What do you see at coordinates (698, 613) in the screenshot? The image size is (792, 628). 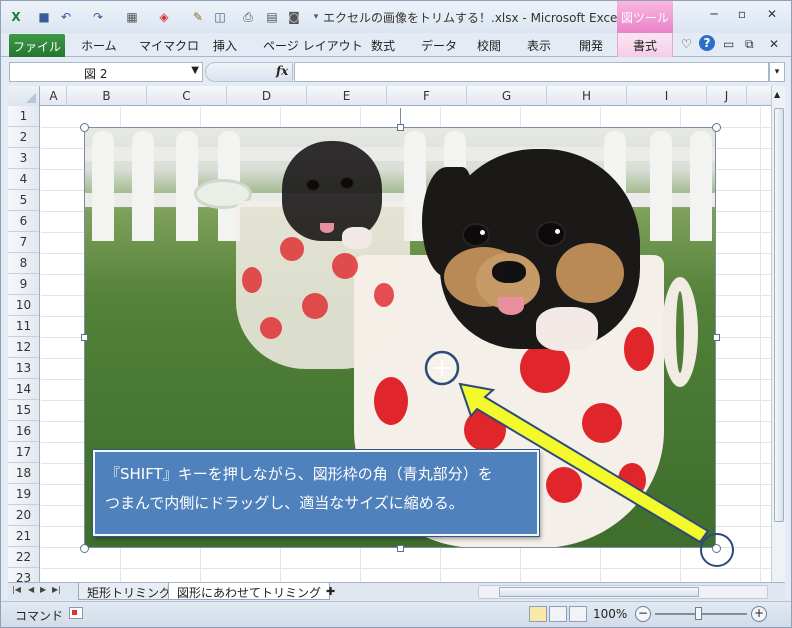 I see `zoom-slider-thumb` at bounding box center [698, 613].